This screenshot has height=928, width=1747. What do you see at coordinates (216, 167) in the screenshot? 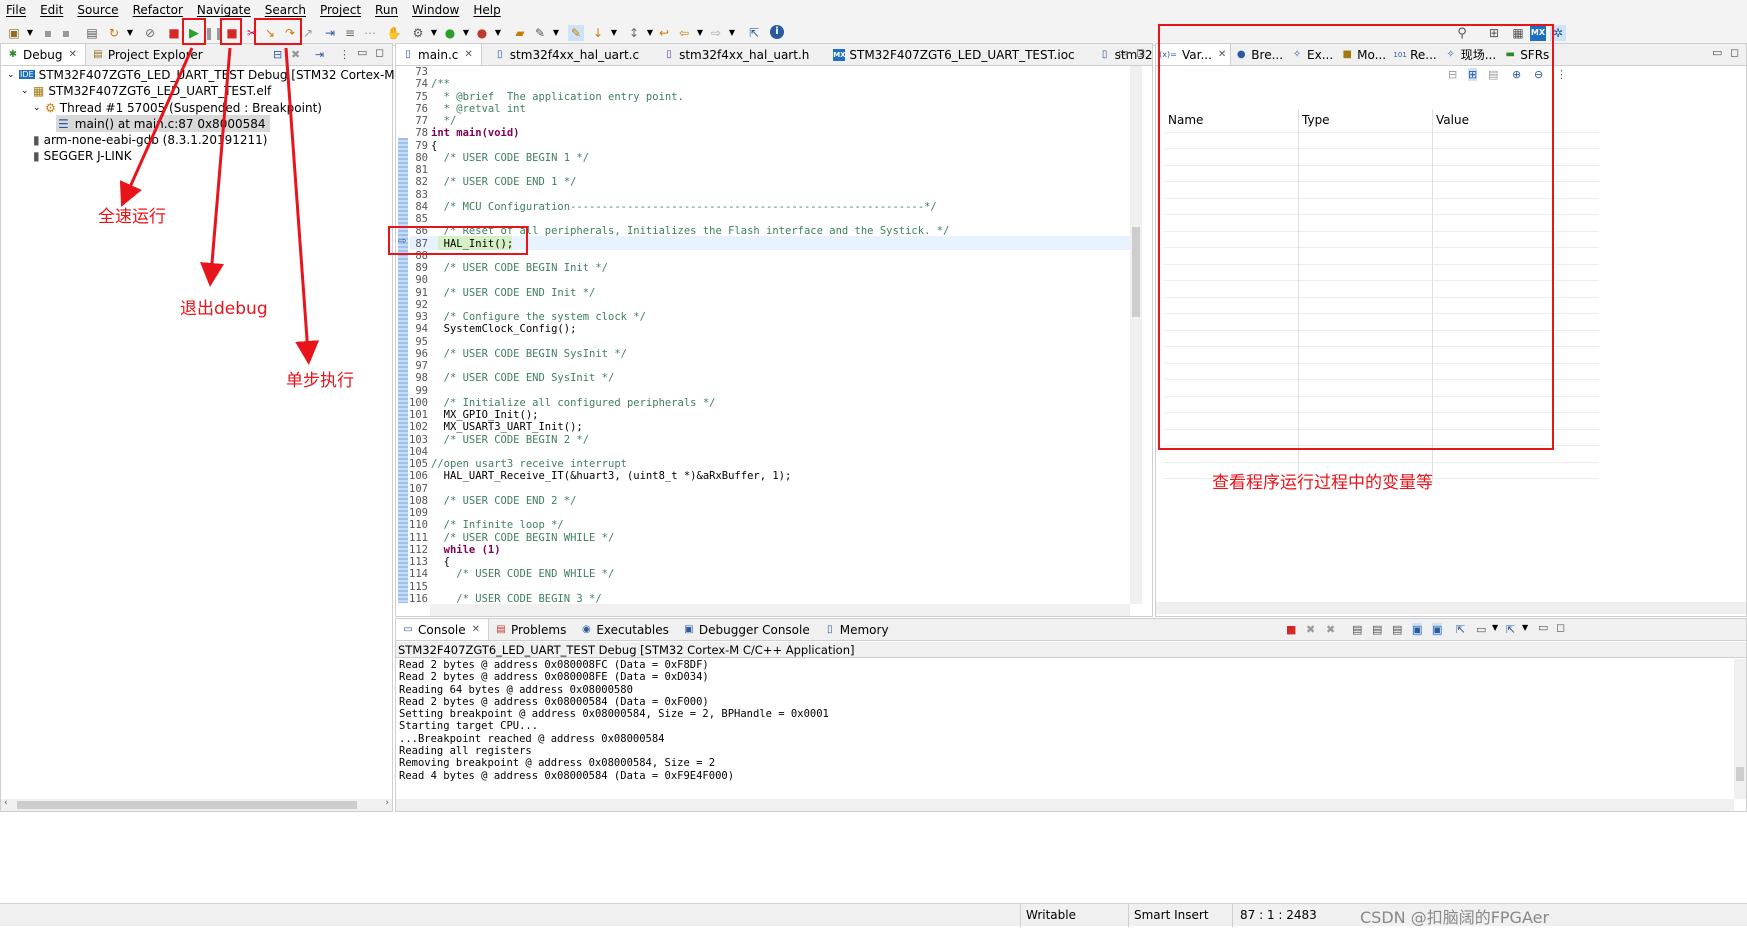
I see `arrow-terminate` at bounding box center [216, 167].